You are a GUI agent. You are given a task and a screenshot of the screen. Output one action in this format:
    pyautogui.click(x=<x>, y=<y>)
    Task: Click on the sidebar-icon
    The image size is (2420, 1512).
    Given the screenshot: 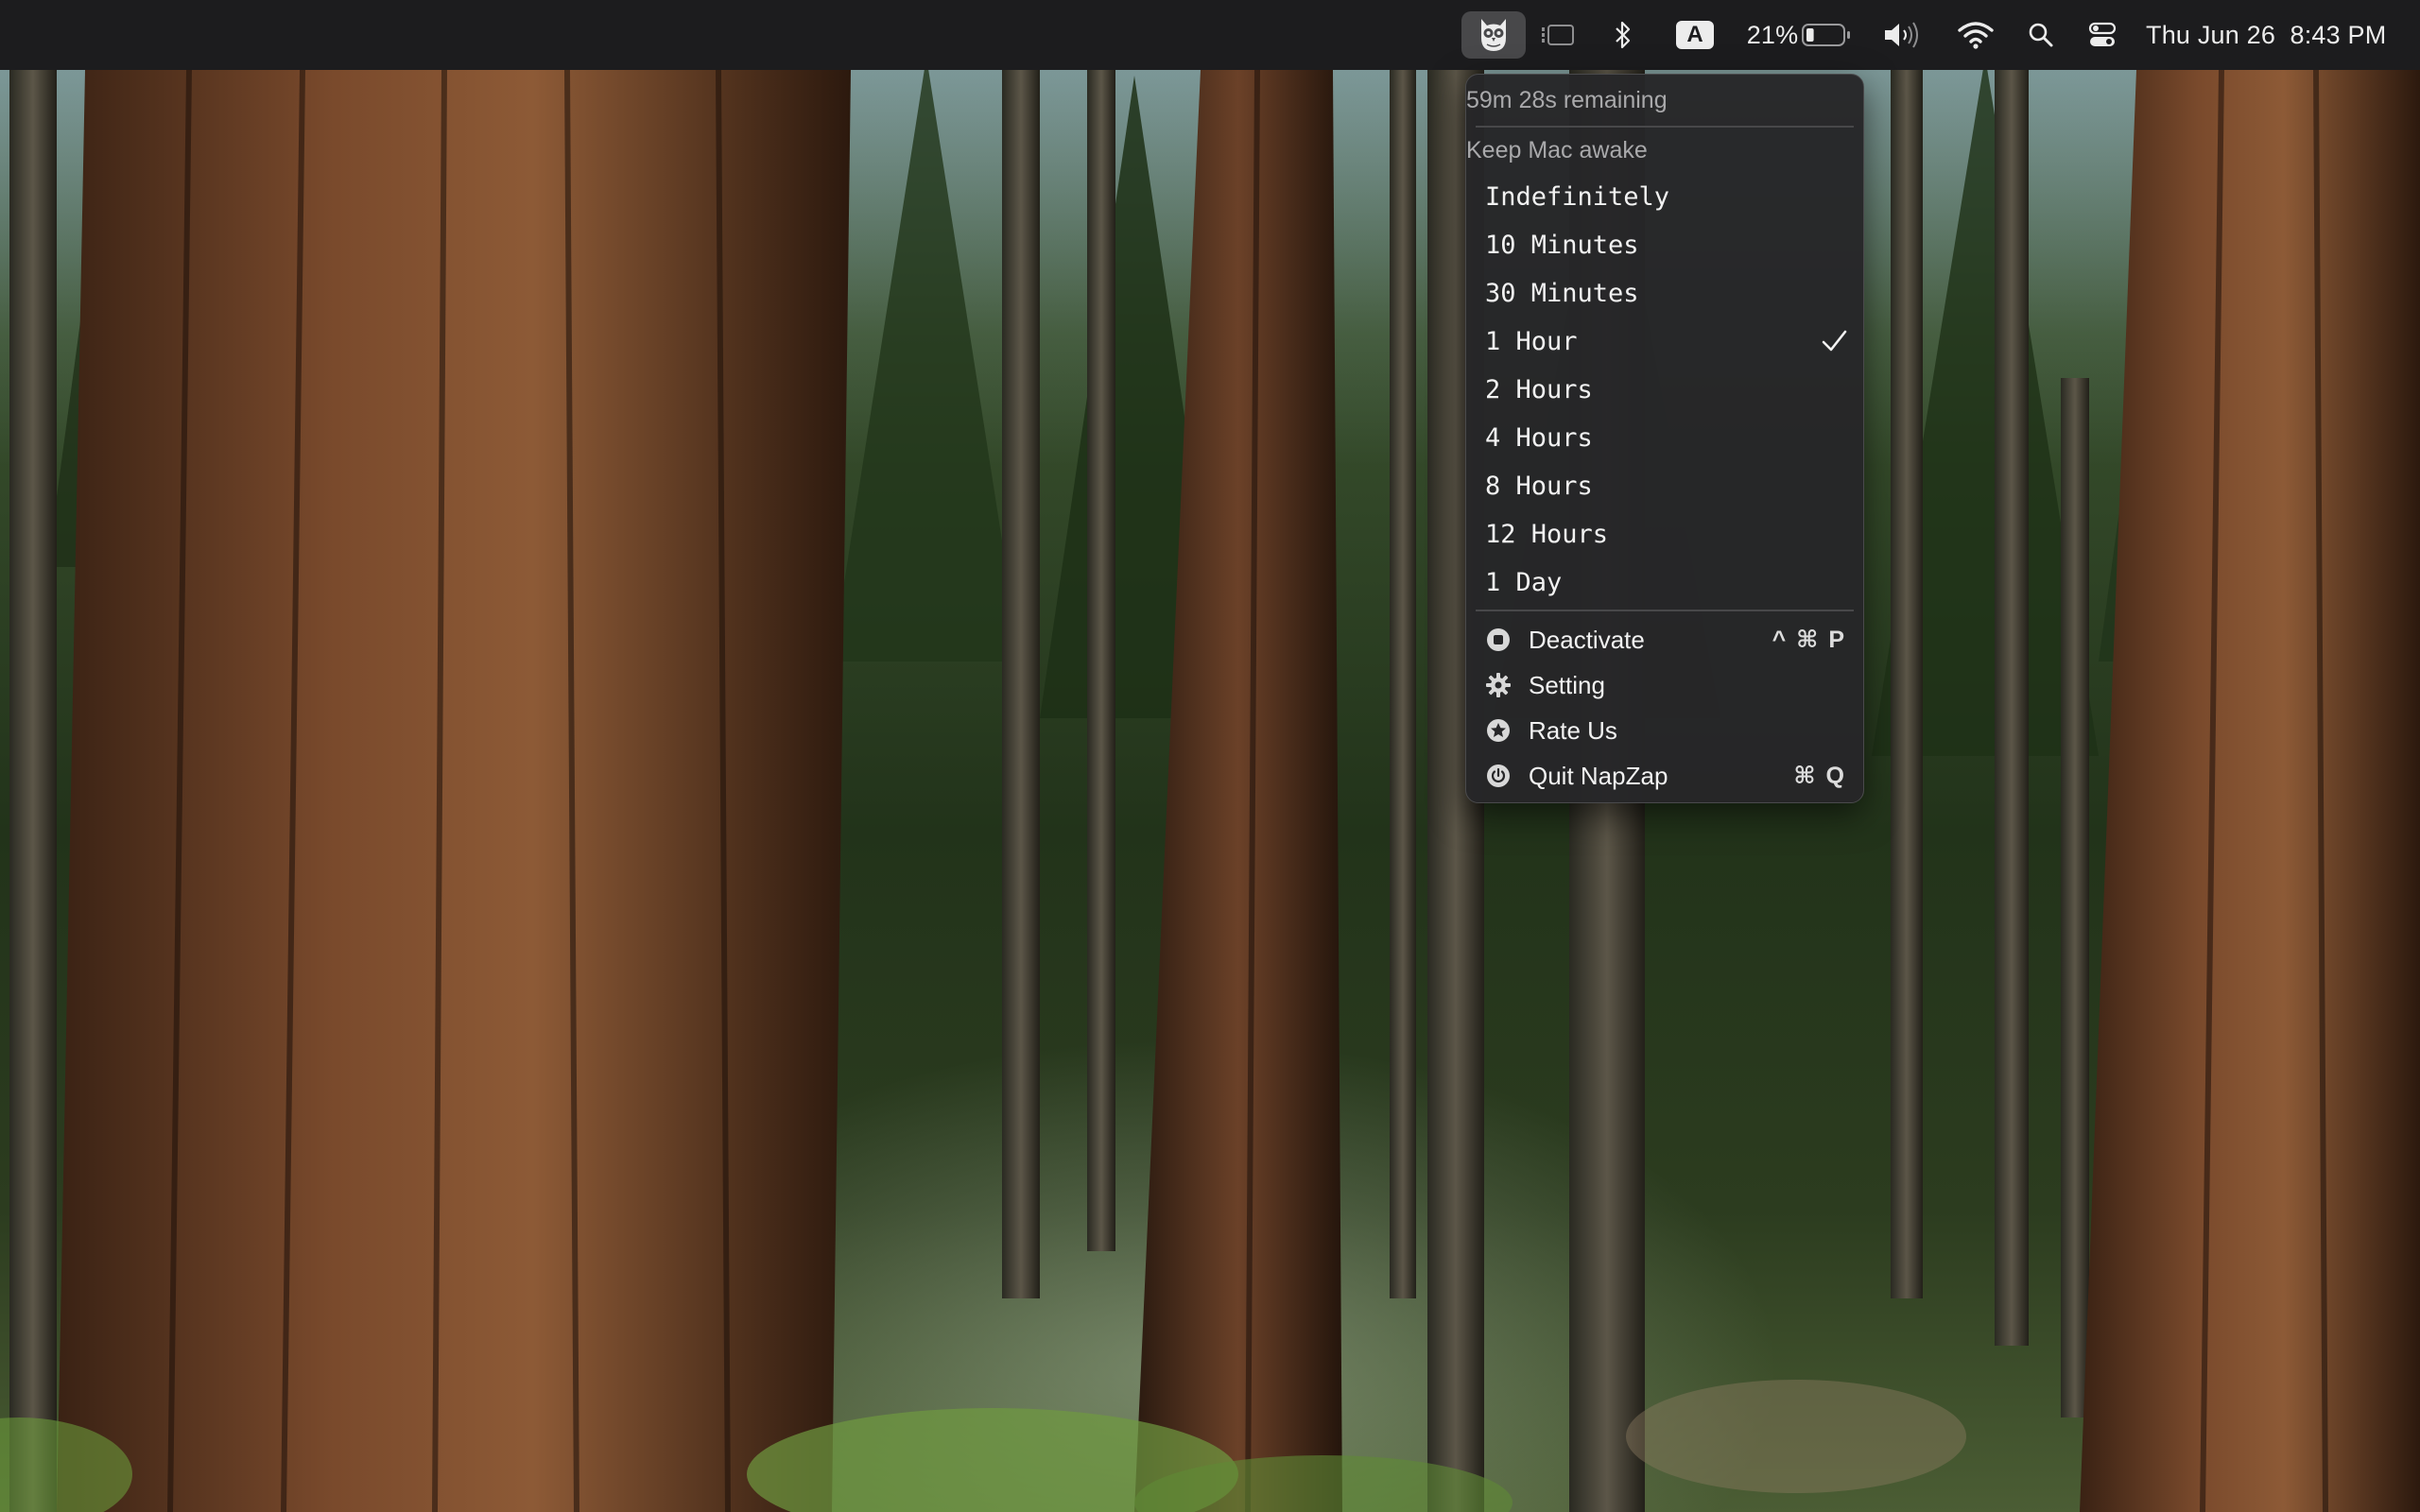 What is the action you would take?
    pyautogui.click(x=1558, y=35)
    